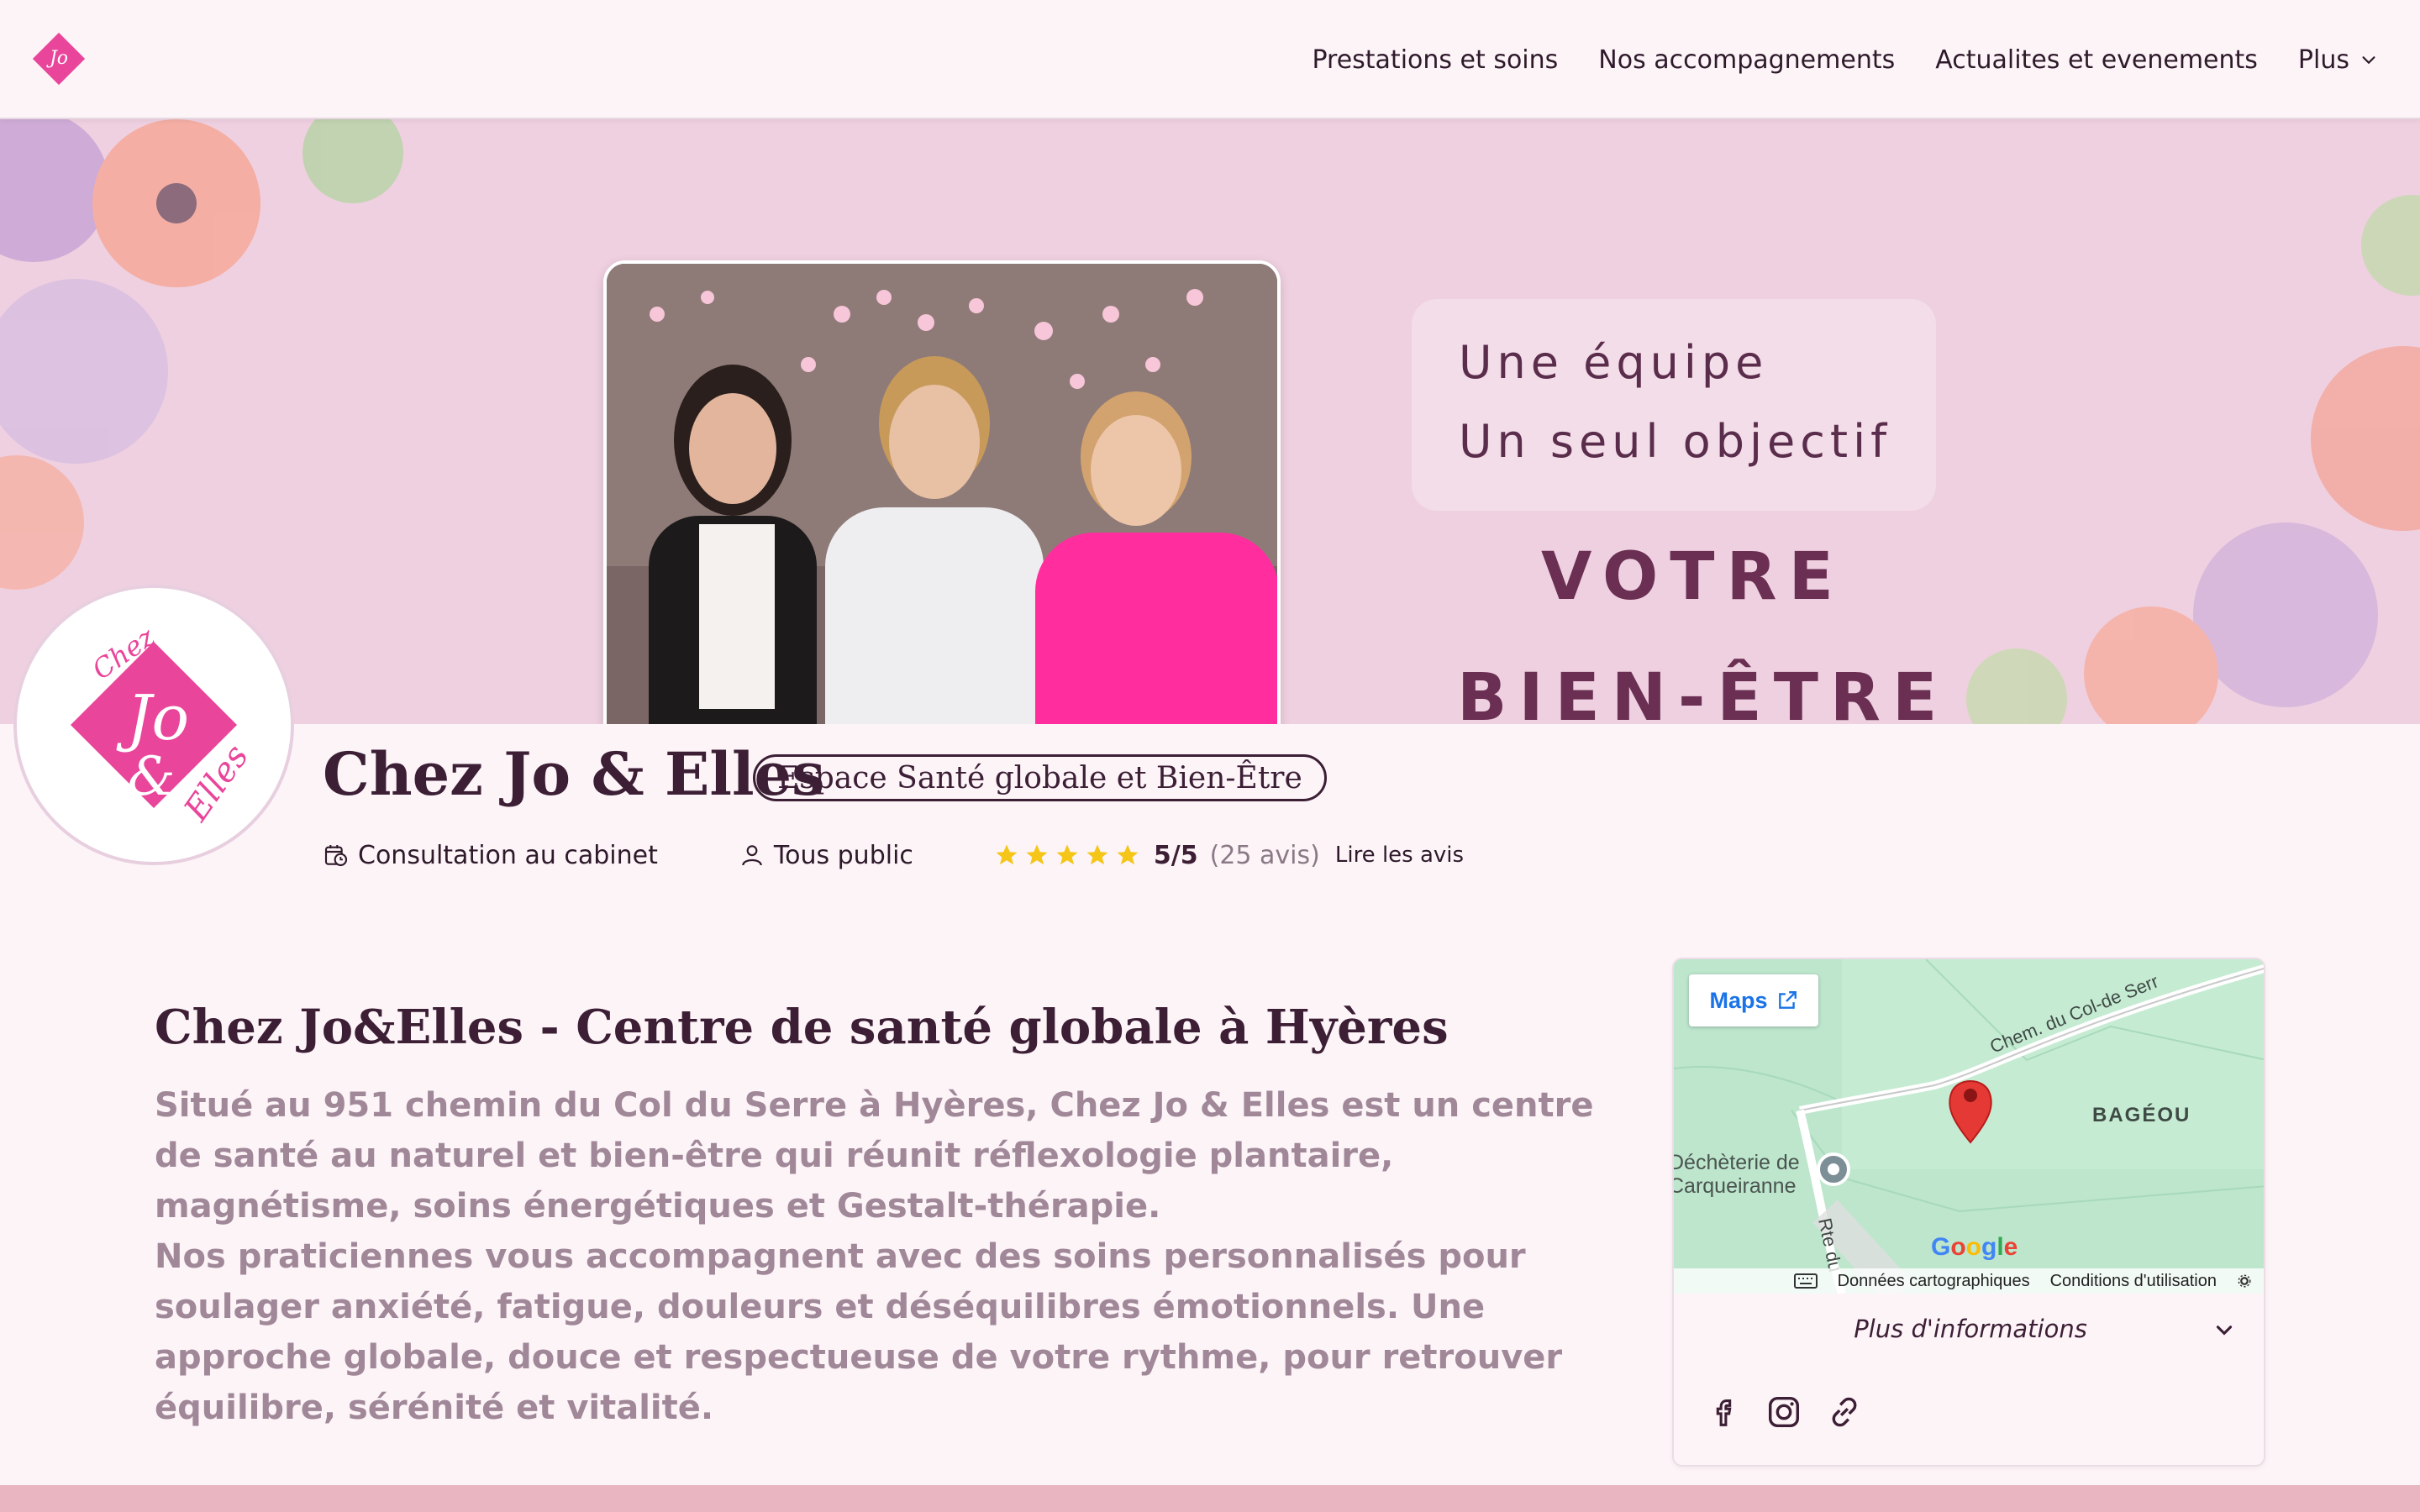 The width and height of the screenshot is (2420, 1512). What do you see at coordinates (1674, 405) in the screenshot?
I see `tagline-box` at bounding box center [1674, 405].